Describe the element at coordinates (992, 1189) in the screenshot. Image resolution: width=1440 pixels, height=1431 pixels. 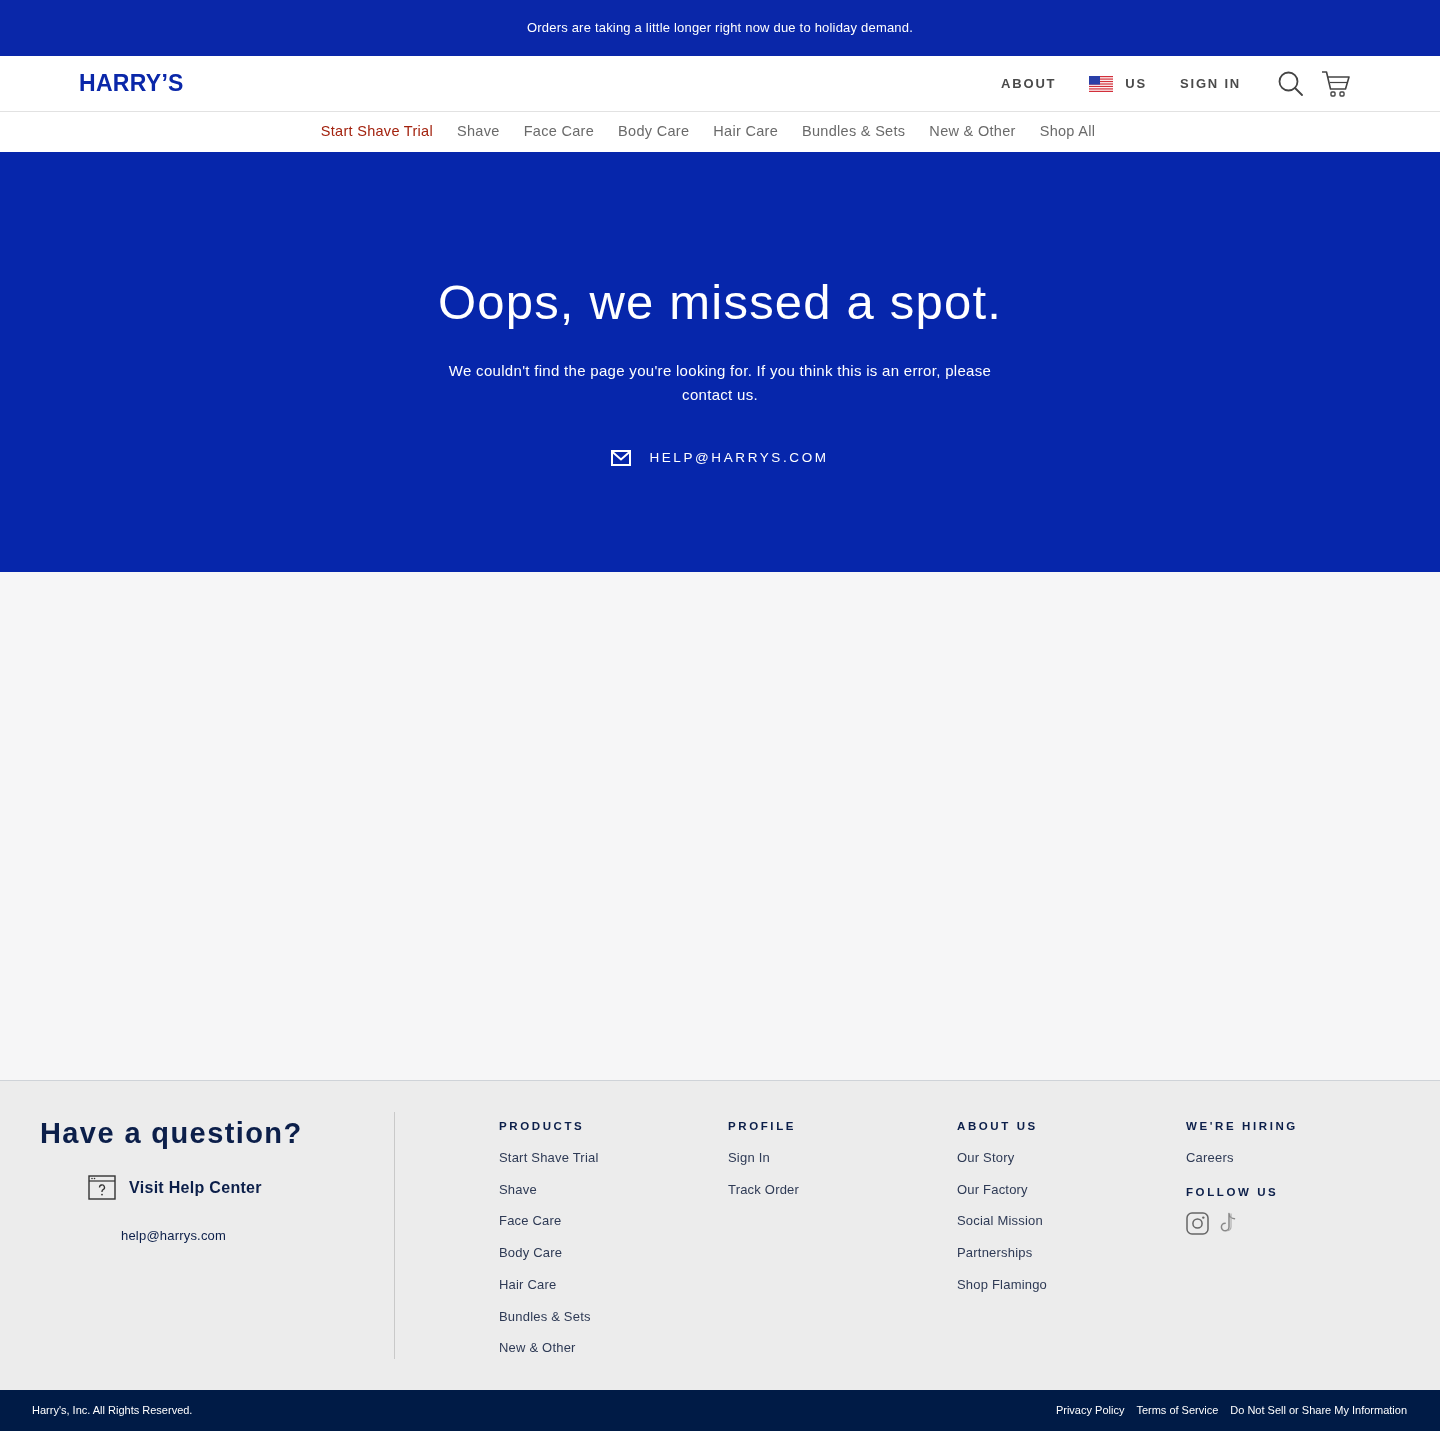
I see `footer-link: Our Factory` at that location.